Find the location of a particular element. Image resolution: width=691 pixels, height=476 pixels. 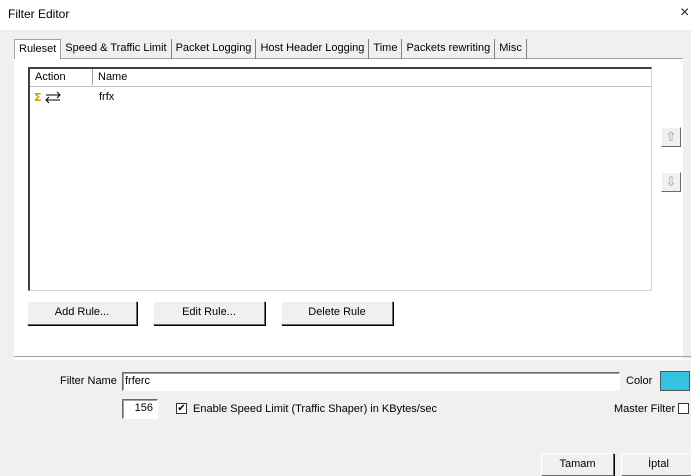

separator is located at coordinates (352, 358).